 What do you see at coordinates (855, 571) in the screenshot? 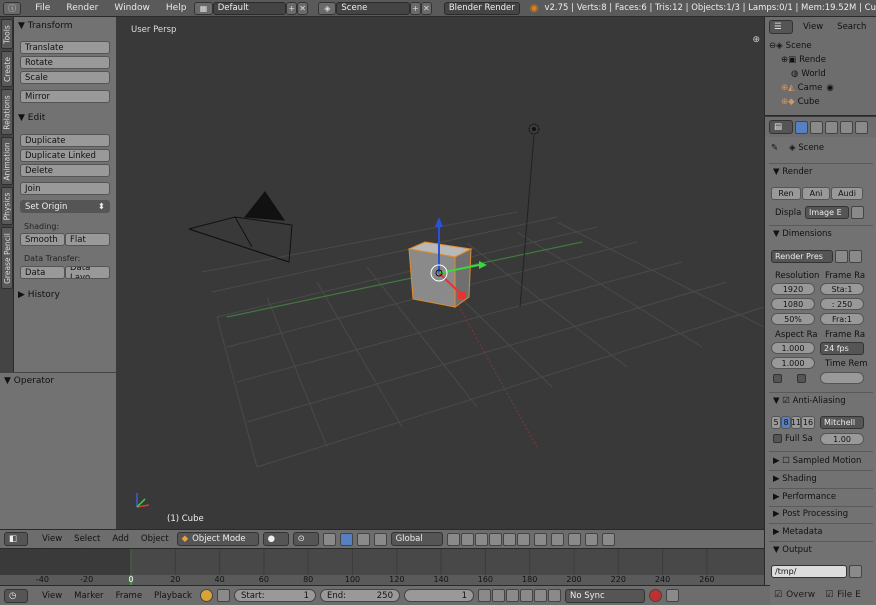
I see `file-browse-icon` at bounding box center [855, 571].